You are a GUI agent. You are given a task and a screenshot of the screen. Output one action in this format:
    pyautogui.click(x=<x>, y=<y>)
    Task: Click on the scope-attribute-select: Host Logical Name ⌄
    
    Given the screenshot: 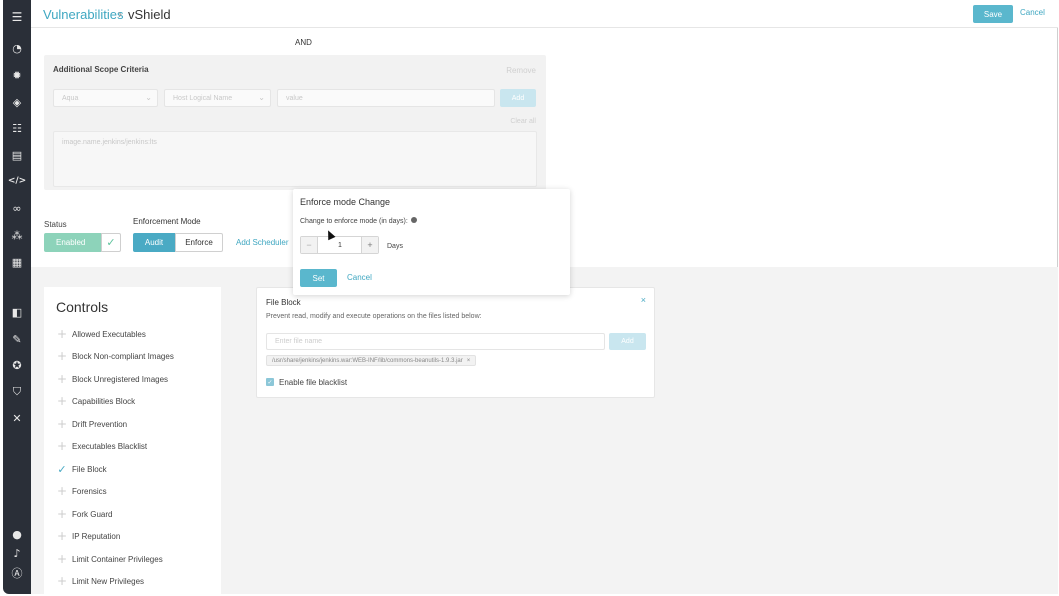 What is the action you would take?
    pyautogui.click(x=217, y=98)
    